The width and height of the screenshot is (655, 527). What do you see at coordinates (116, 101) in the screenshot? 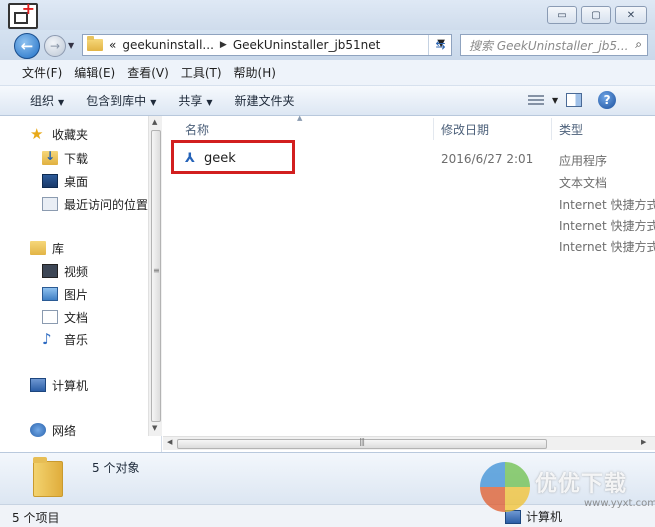
I see `include-library-label: 包含到库中` at bounding box center [116, 101].